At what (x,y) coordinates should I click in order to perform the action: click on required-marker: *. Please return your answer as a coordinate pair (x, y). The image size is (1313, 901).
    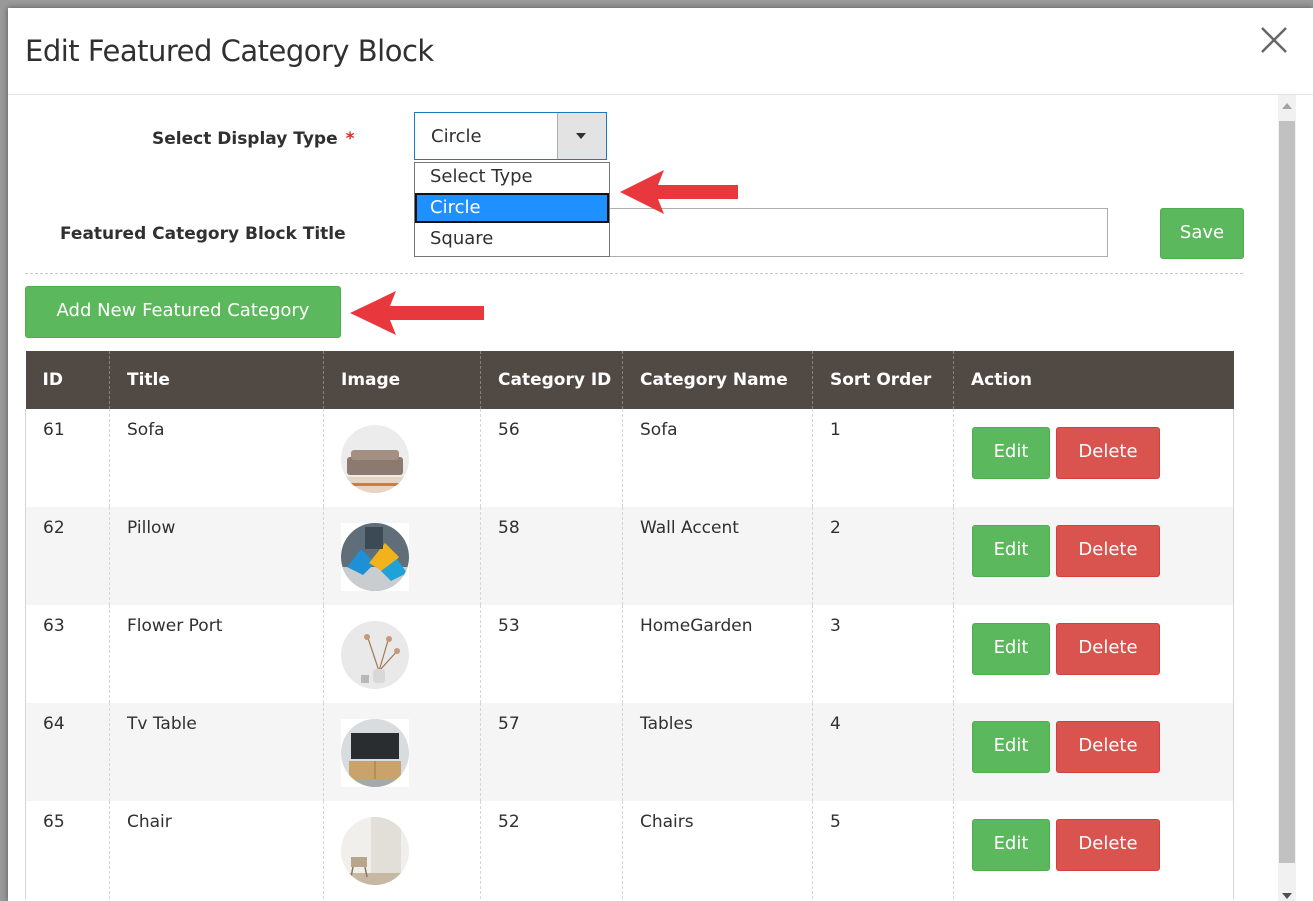
    Looking at the image, I should click on (350, 139).